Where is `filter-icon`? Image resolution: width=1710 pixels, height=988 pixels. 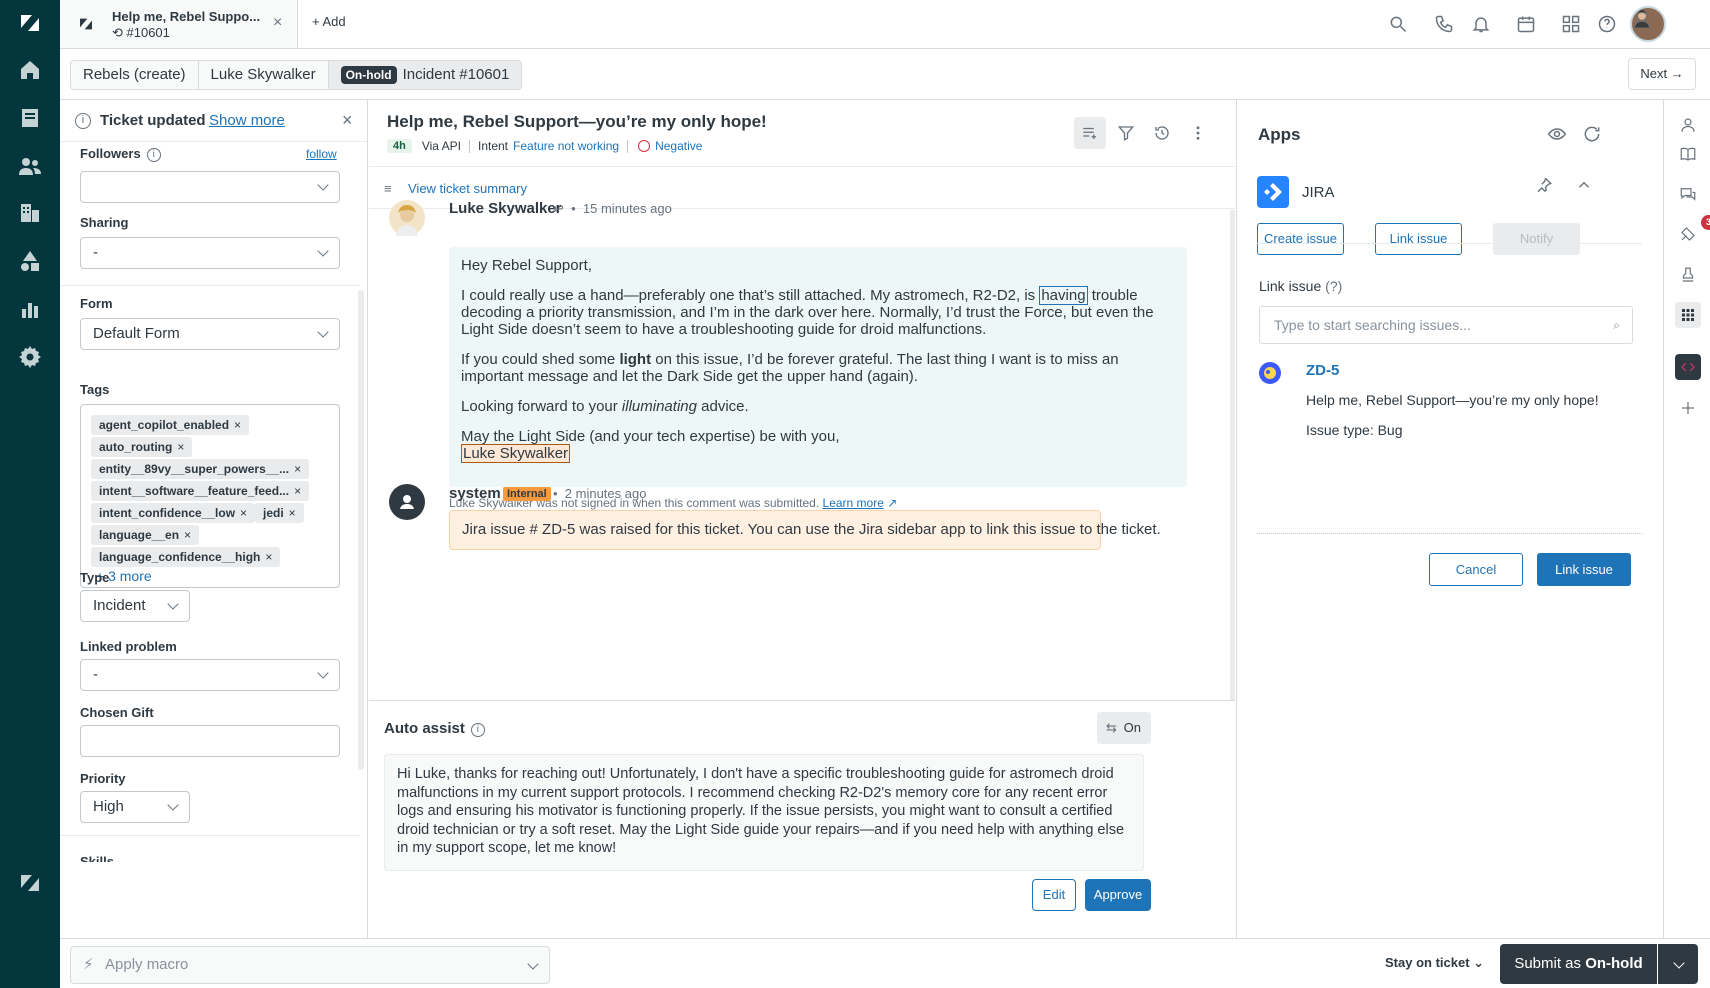 filter-icon is located at coordinates (1126, 133).